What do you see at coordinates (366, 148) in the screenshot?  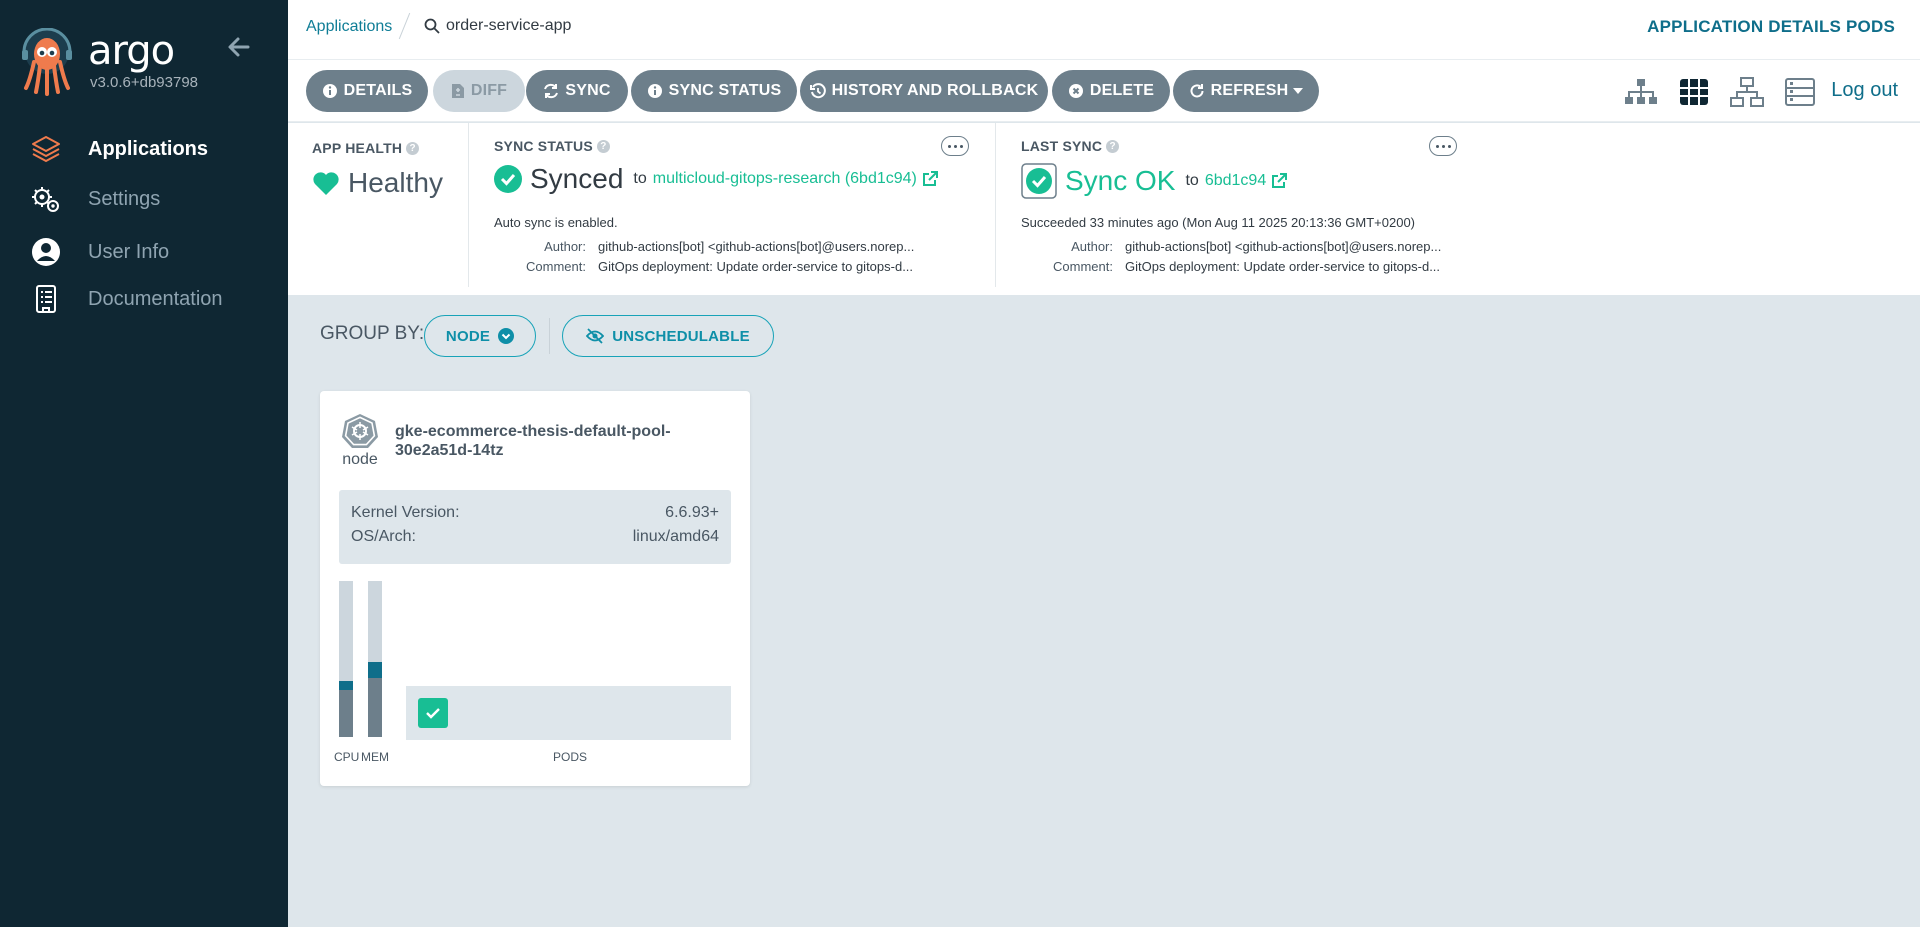 I see `app-health-title: APP HEALTH?` at bounding box center [366, 148].